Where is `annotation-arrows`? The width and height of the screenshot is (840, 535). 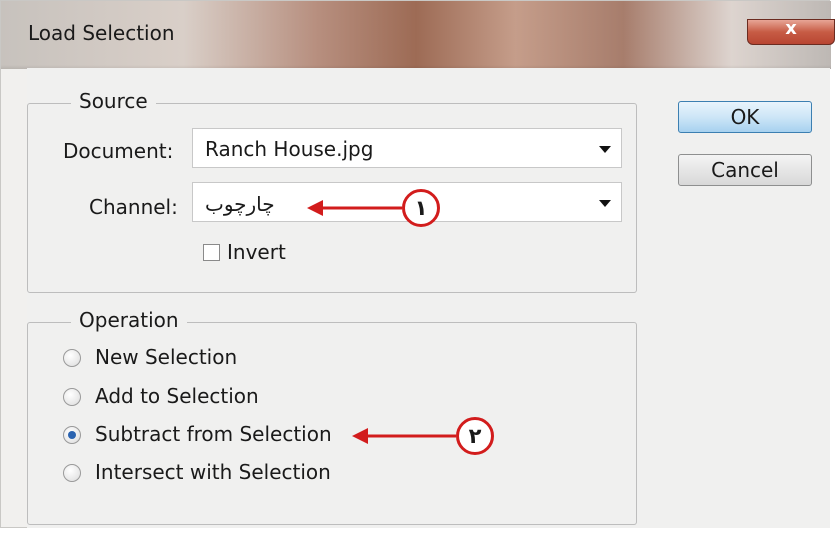
annotation-arrows is located at coordinates (381, 322).